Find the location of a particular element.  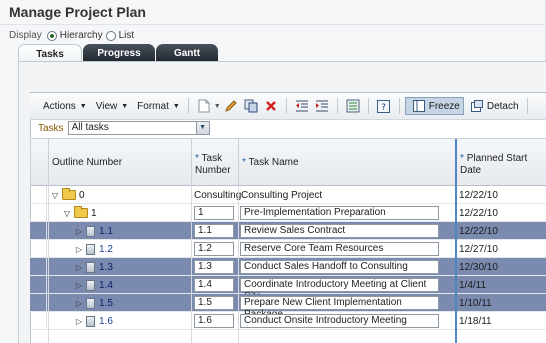

radio-hierarchy-label: Hierarchy is located at coordinates (81, 35).